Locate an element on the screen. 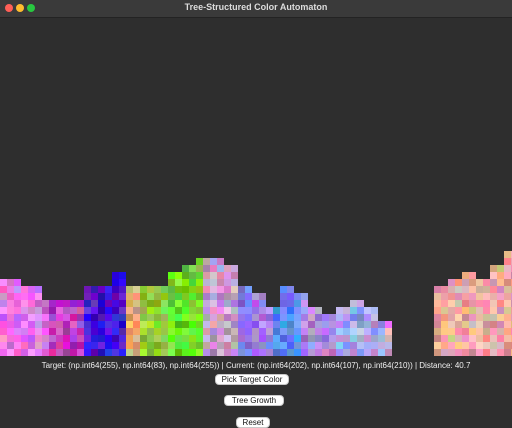  tree-growth-button: Tree Growth is located at coordinates (254, 400).